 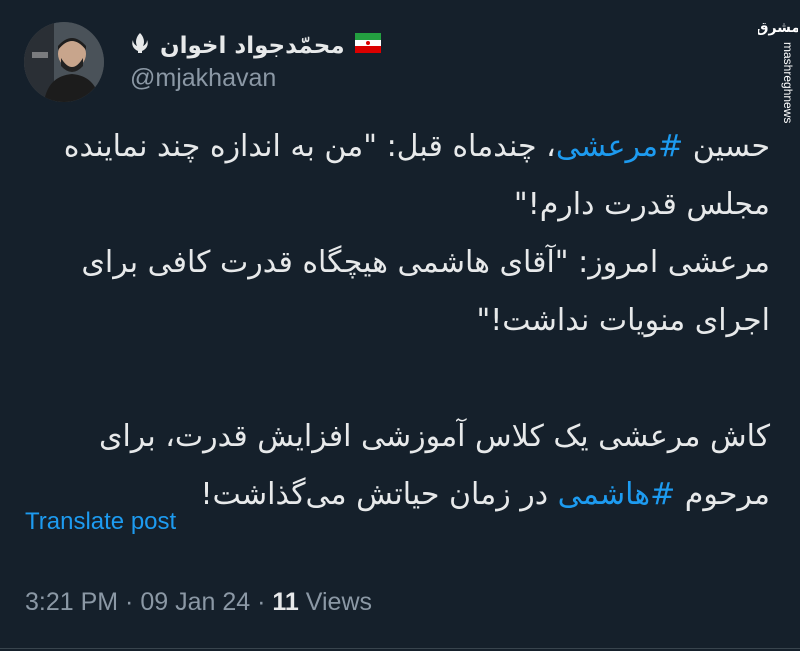 I want to click on tweet-line-2: مجلس قدرت دارم!", so click(x=641, y=204).